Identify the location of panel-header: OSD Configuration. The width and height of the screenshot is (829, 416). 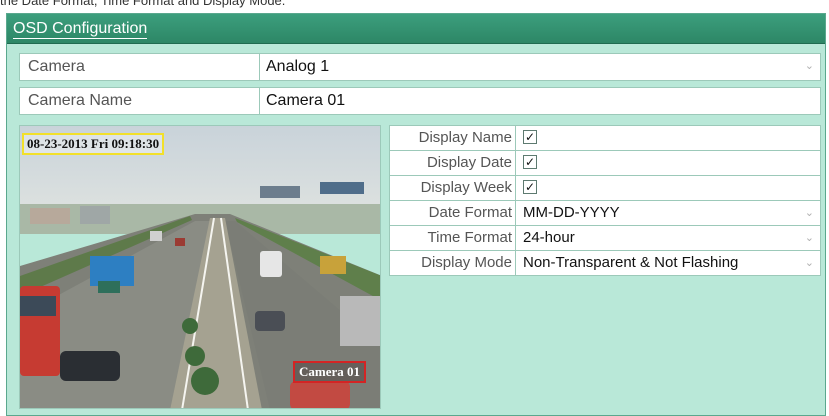
(416, 29).